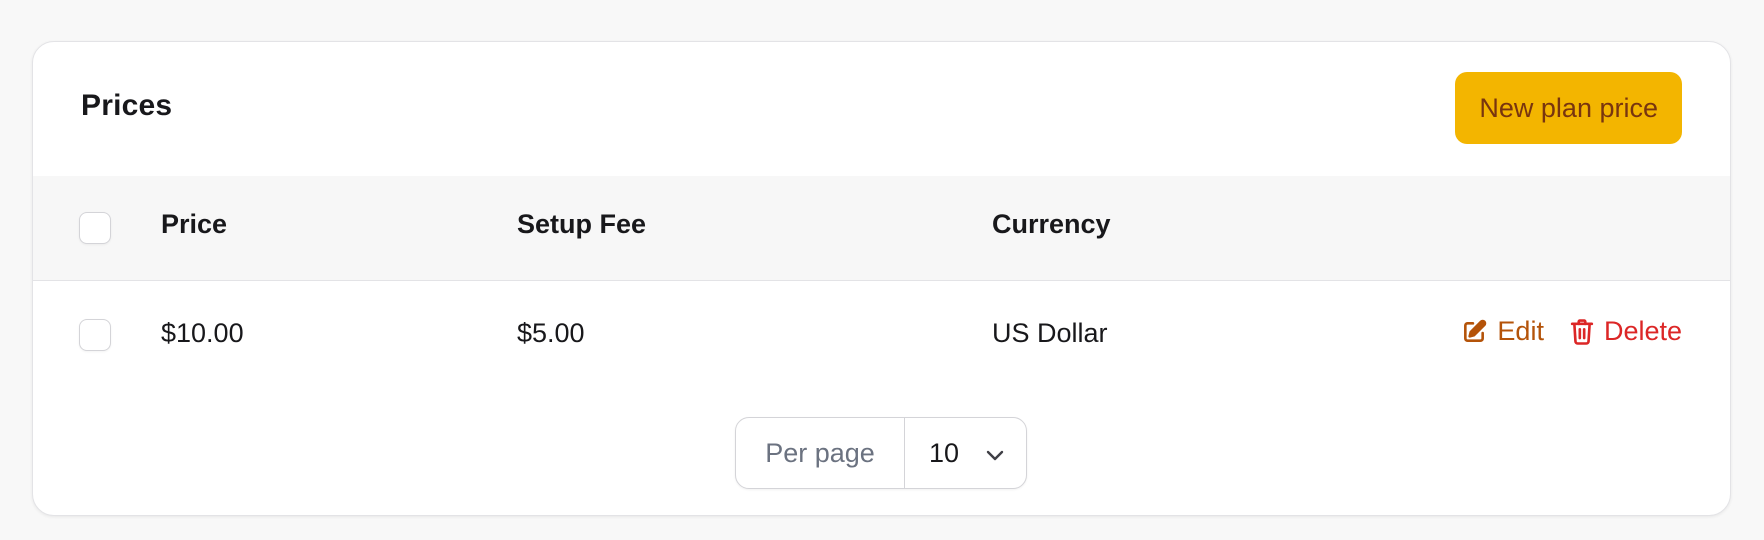  I want to click on page-title: Prices, so click(127, 105).